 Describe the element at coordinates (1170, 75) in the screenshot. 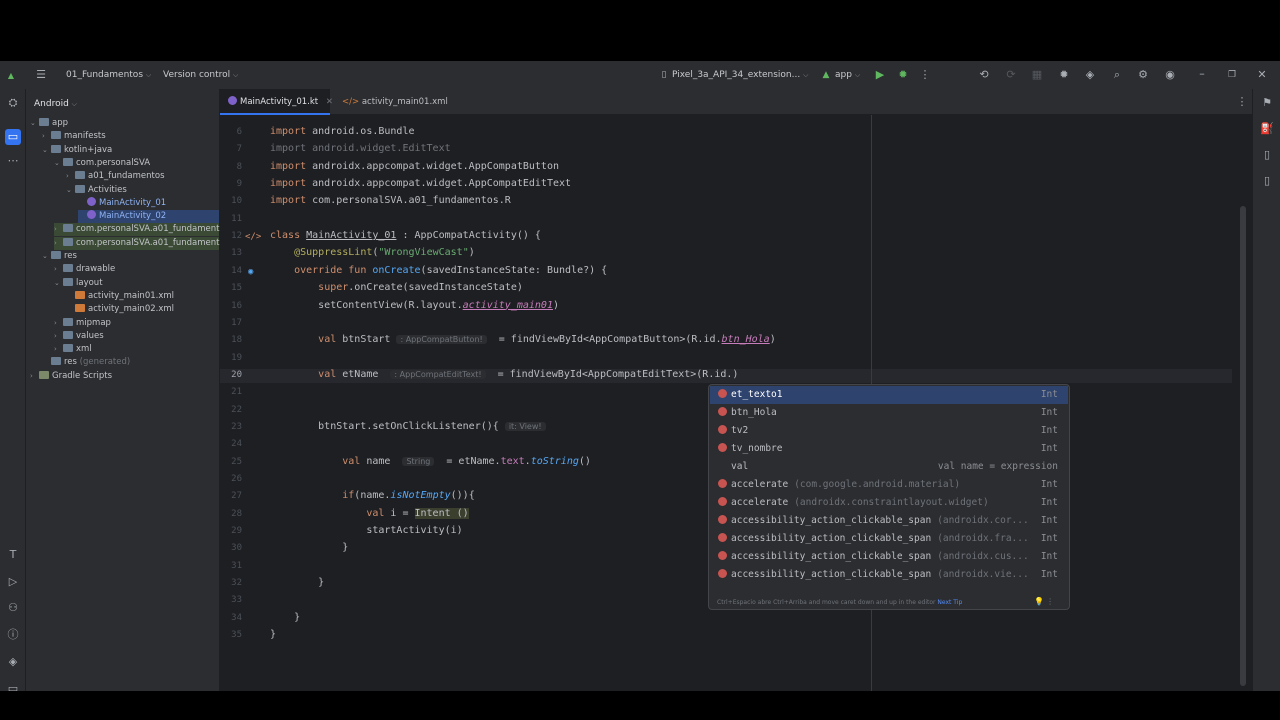

I see `account-icon: ◉` at that location.